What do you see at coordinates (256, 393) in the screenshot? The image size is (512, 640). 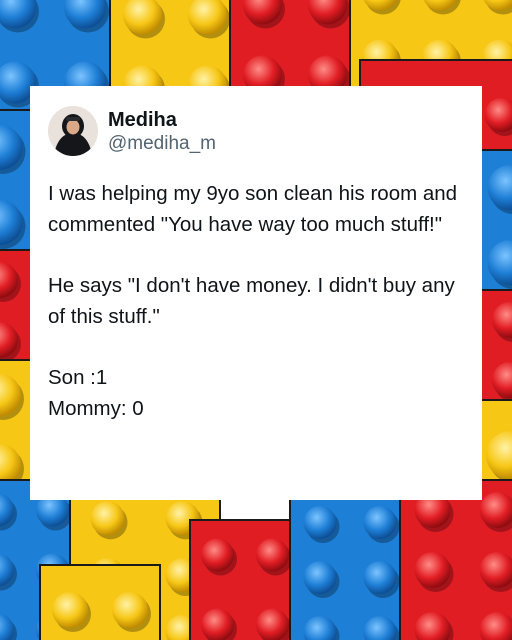 I see `post-score: Son :1 Mommy: 0` at bounding box center [256, 393].